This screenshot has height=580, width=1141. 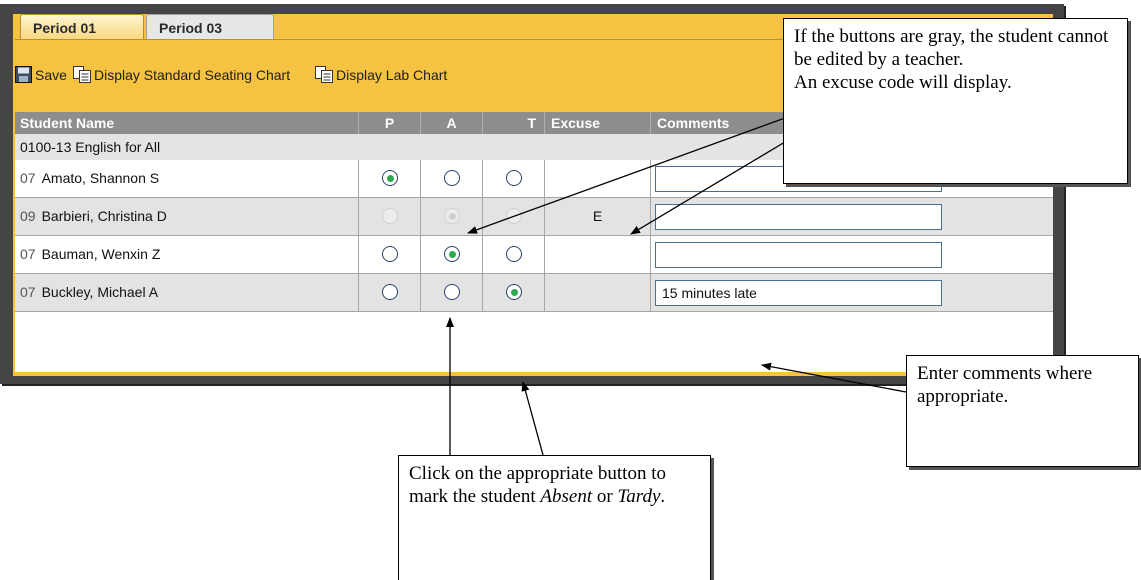 What do you see at coordinates (534, 255) in the screenshot?
I see `table-row: 07 Bauman, Wenxin Z` at bounding box center [534, 255].